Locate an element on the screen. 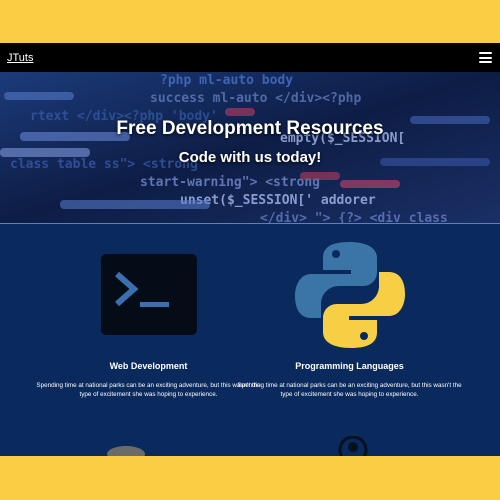 This screenshot has height=500, width=500. svg-text: ?php ml-auto body is located at coordinates (226, 80).